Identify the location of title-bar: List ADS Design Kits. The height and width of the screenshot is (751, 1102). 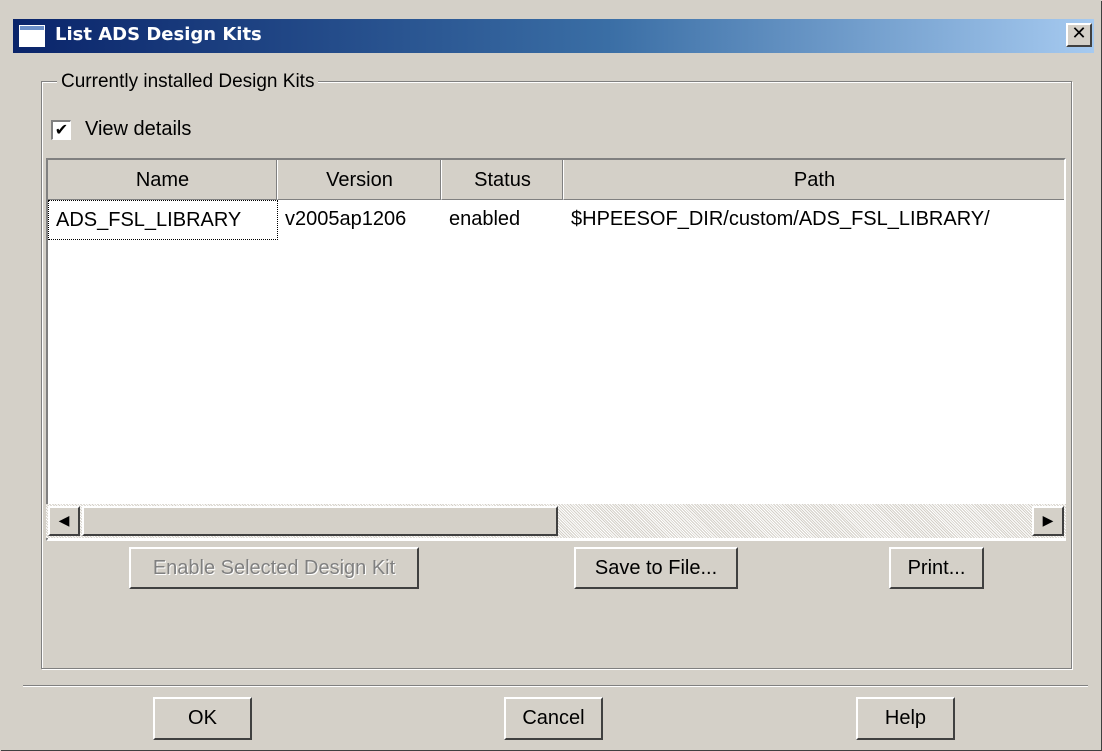
(553, 36).